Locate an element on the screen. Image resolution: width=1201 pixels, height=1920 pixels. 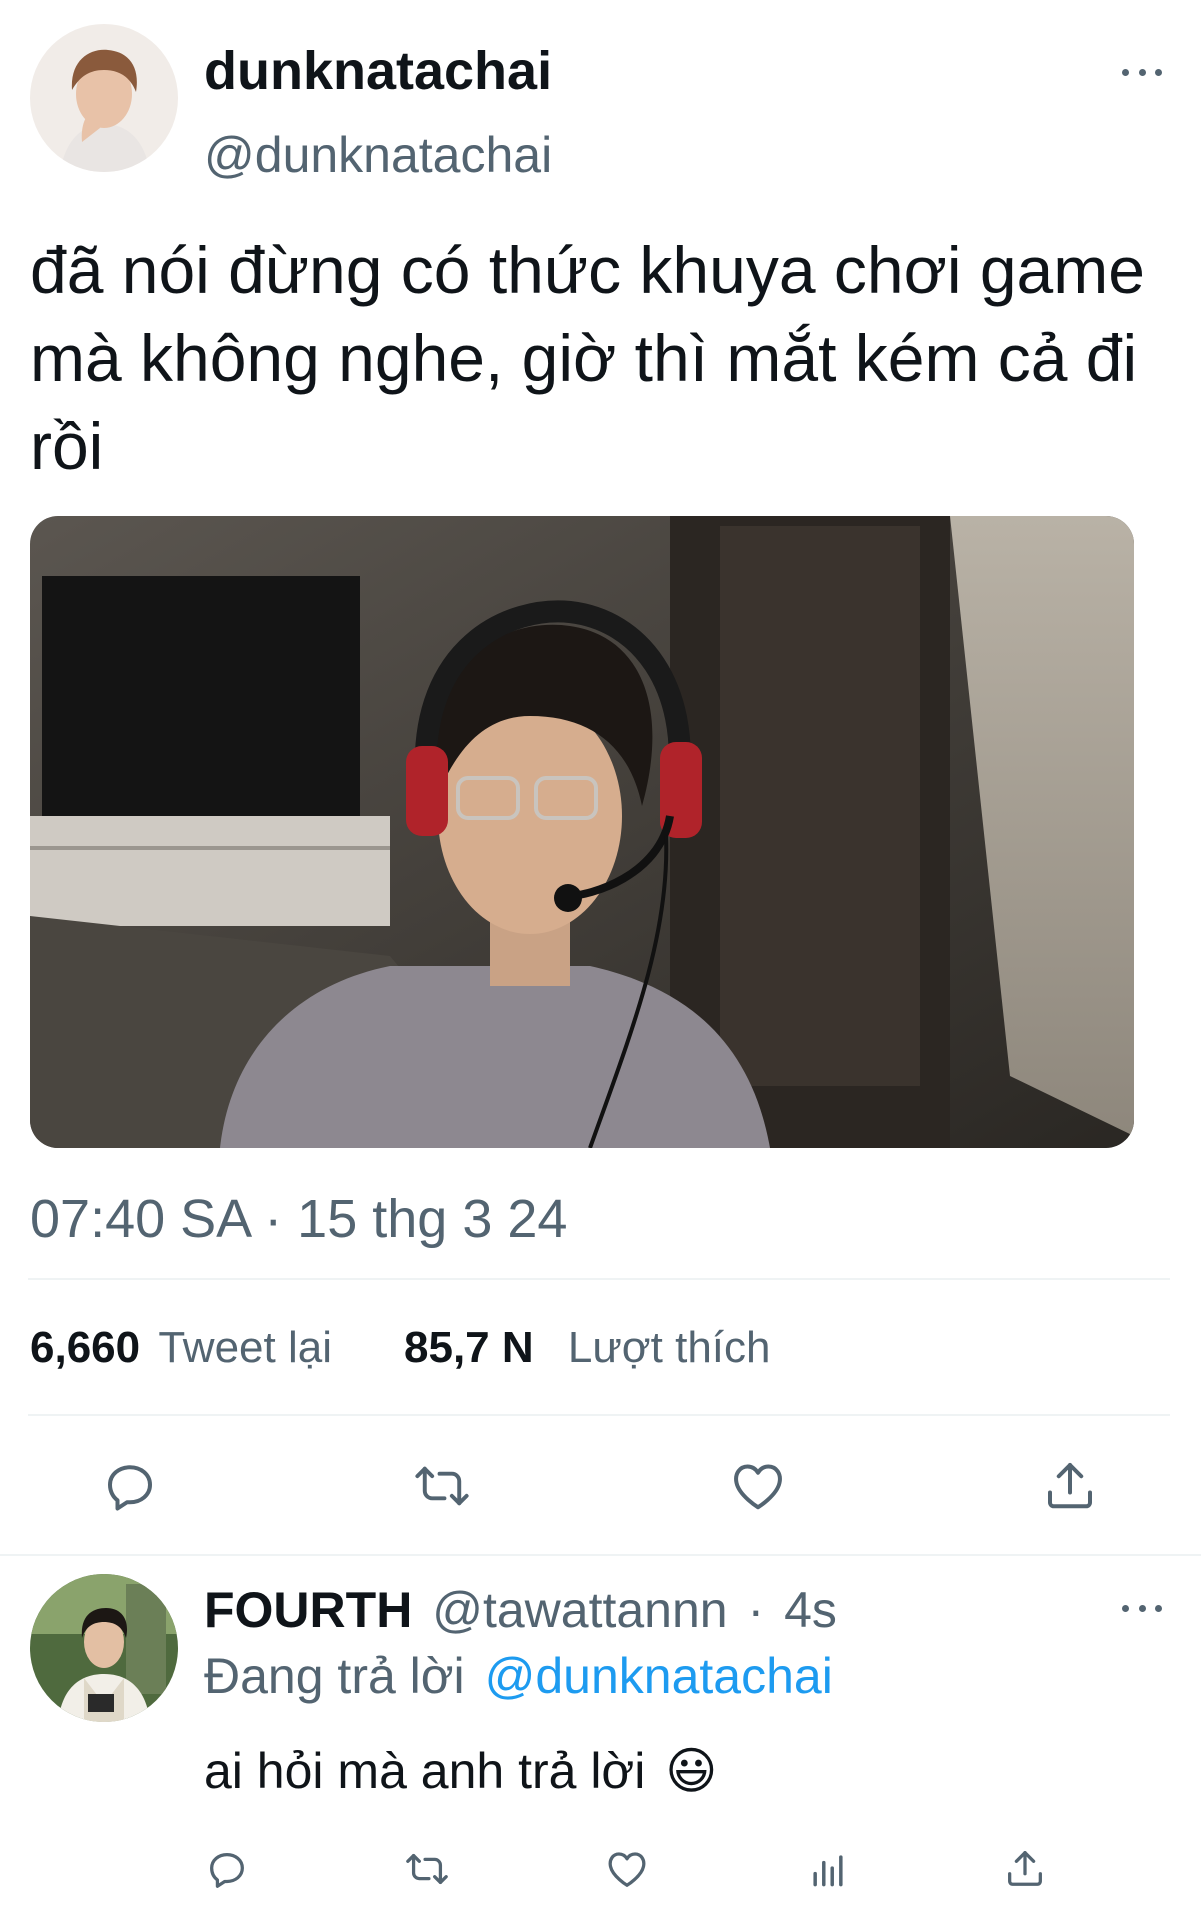
retweet-count: 6,660 is located at coordinates (85, 1347).